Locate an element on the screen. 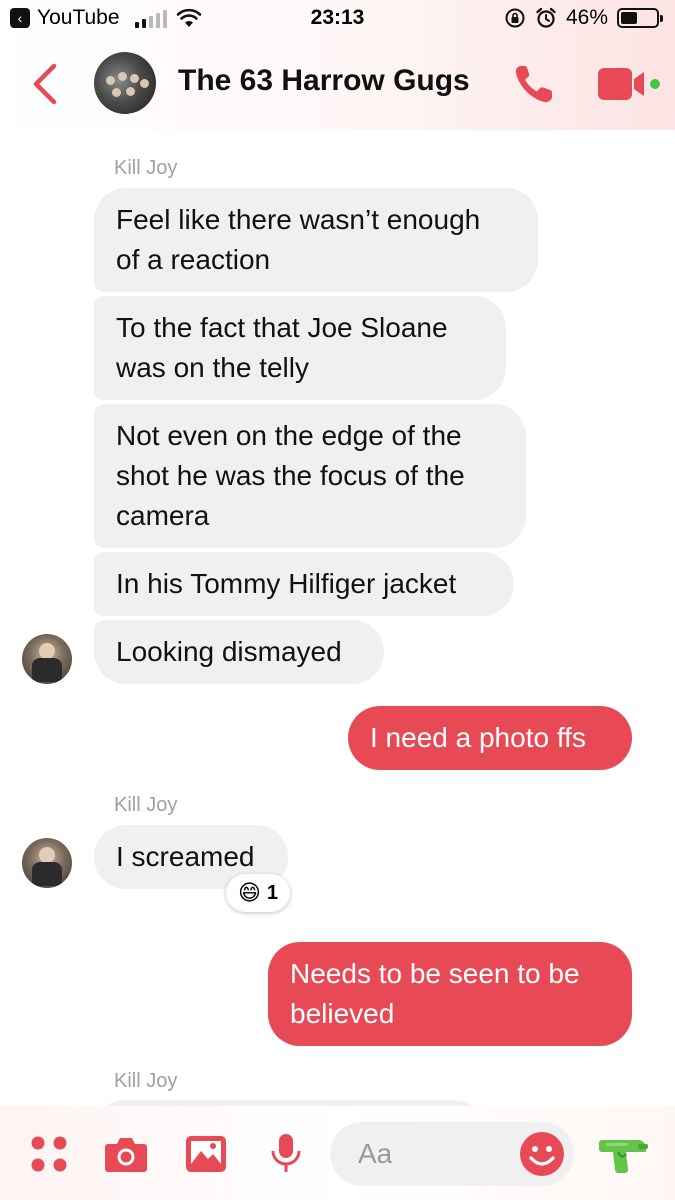  video-camera-icon is located at coordinates (629, 84).